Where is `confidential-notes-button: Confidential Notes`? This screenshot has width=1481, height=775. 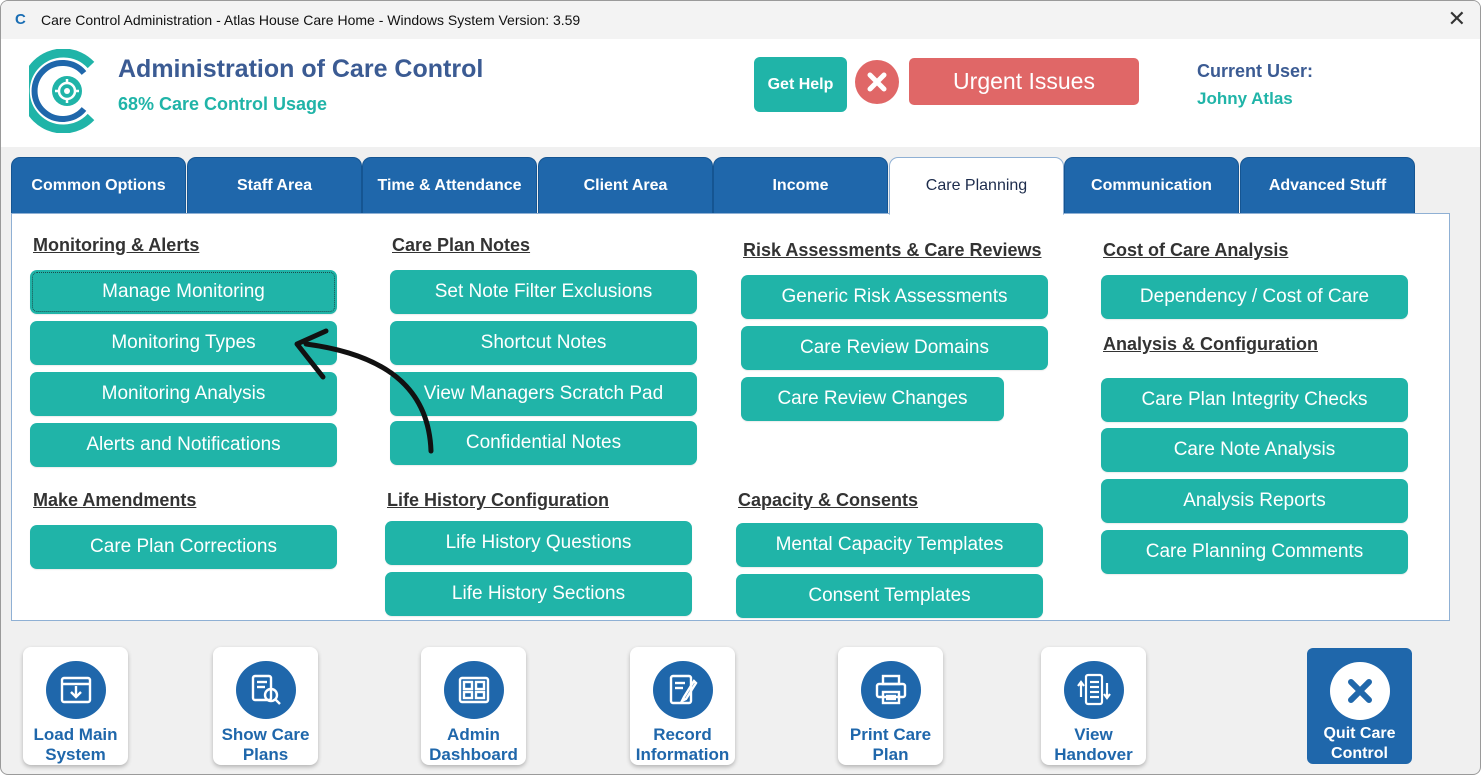
confidential-notes-button: Confidential Notes is located at coordinates (543, 443).